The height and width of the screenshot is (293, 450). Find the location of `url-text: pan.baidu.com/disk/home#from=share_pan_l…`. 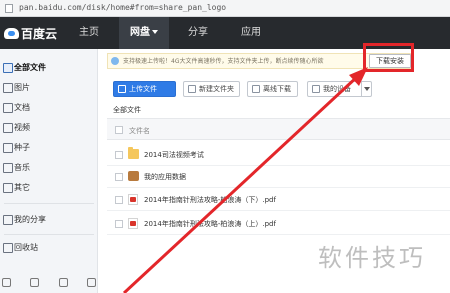

url-text: pan.baidu.com/disk/home#from=share_pan_l… is located at coordinates (122, 7).